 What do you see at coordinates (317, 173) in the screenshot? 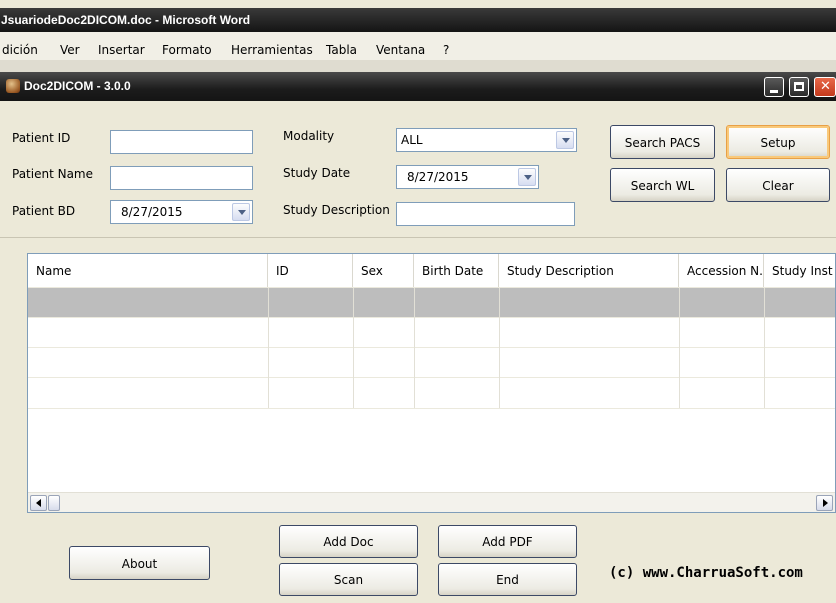
I see `study-date-label: Study Date` at bounding box center [317, 173].